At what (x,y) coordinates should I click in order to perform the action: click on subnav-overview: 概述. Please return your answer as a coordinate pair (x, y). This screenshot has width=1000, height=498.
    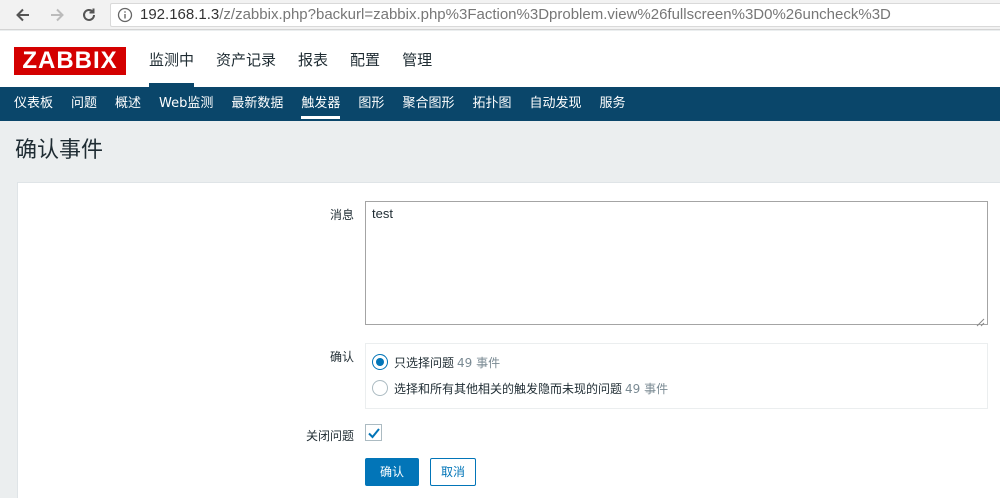
    Looking at the image, I should click on (128, 104).